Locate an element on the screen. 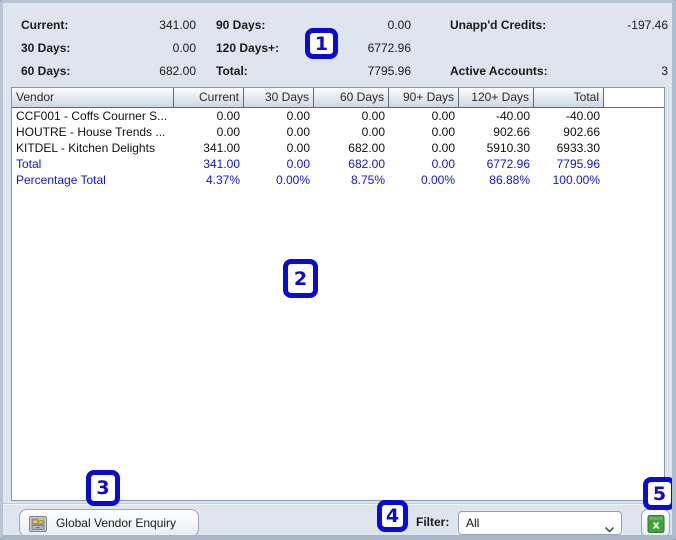 Image resolution: width=676 pixels, height=540 pixels. global-vendor-enquiry-button: Global Vendor Enquiry is located at coordinates (109, 522).